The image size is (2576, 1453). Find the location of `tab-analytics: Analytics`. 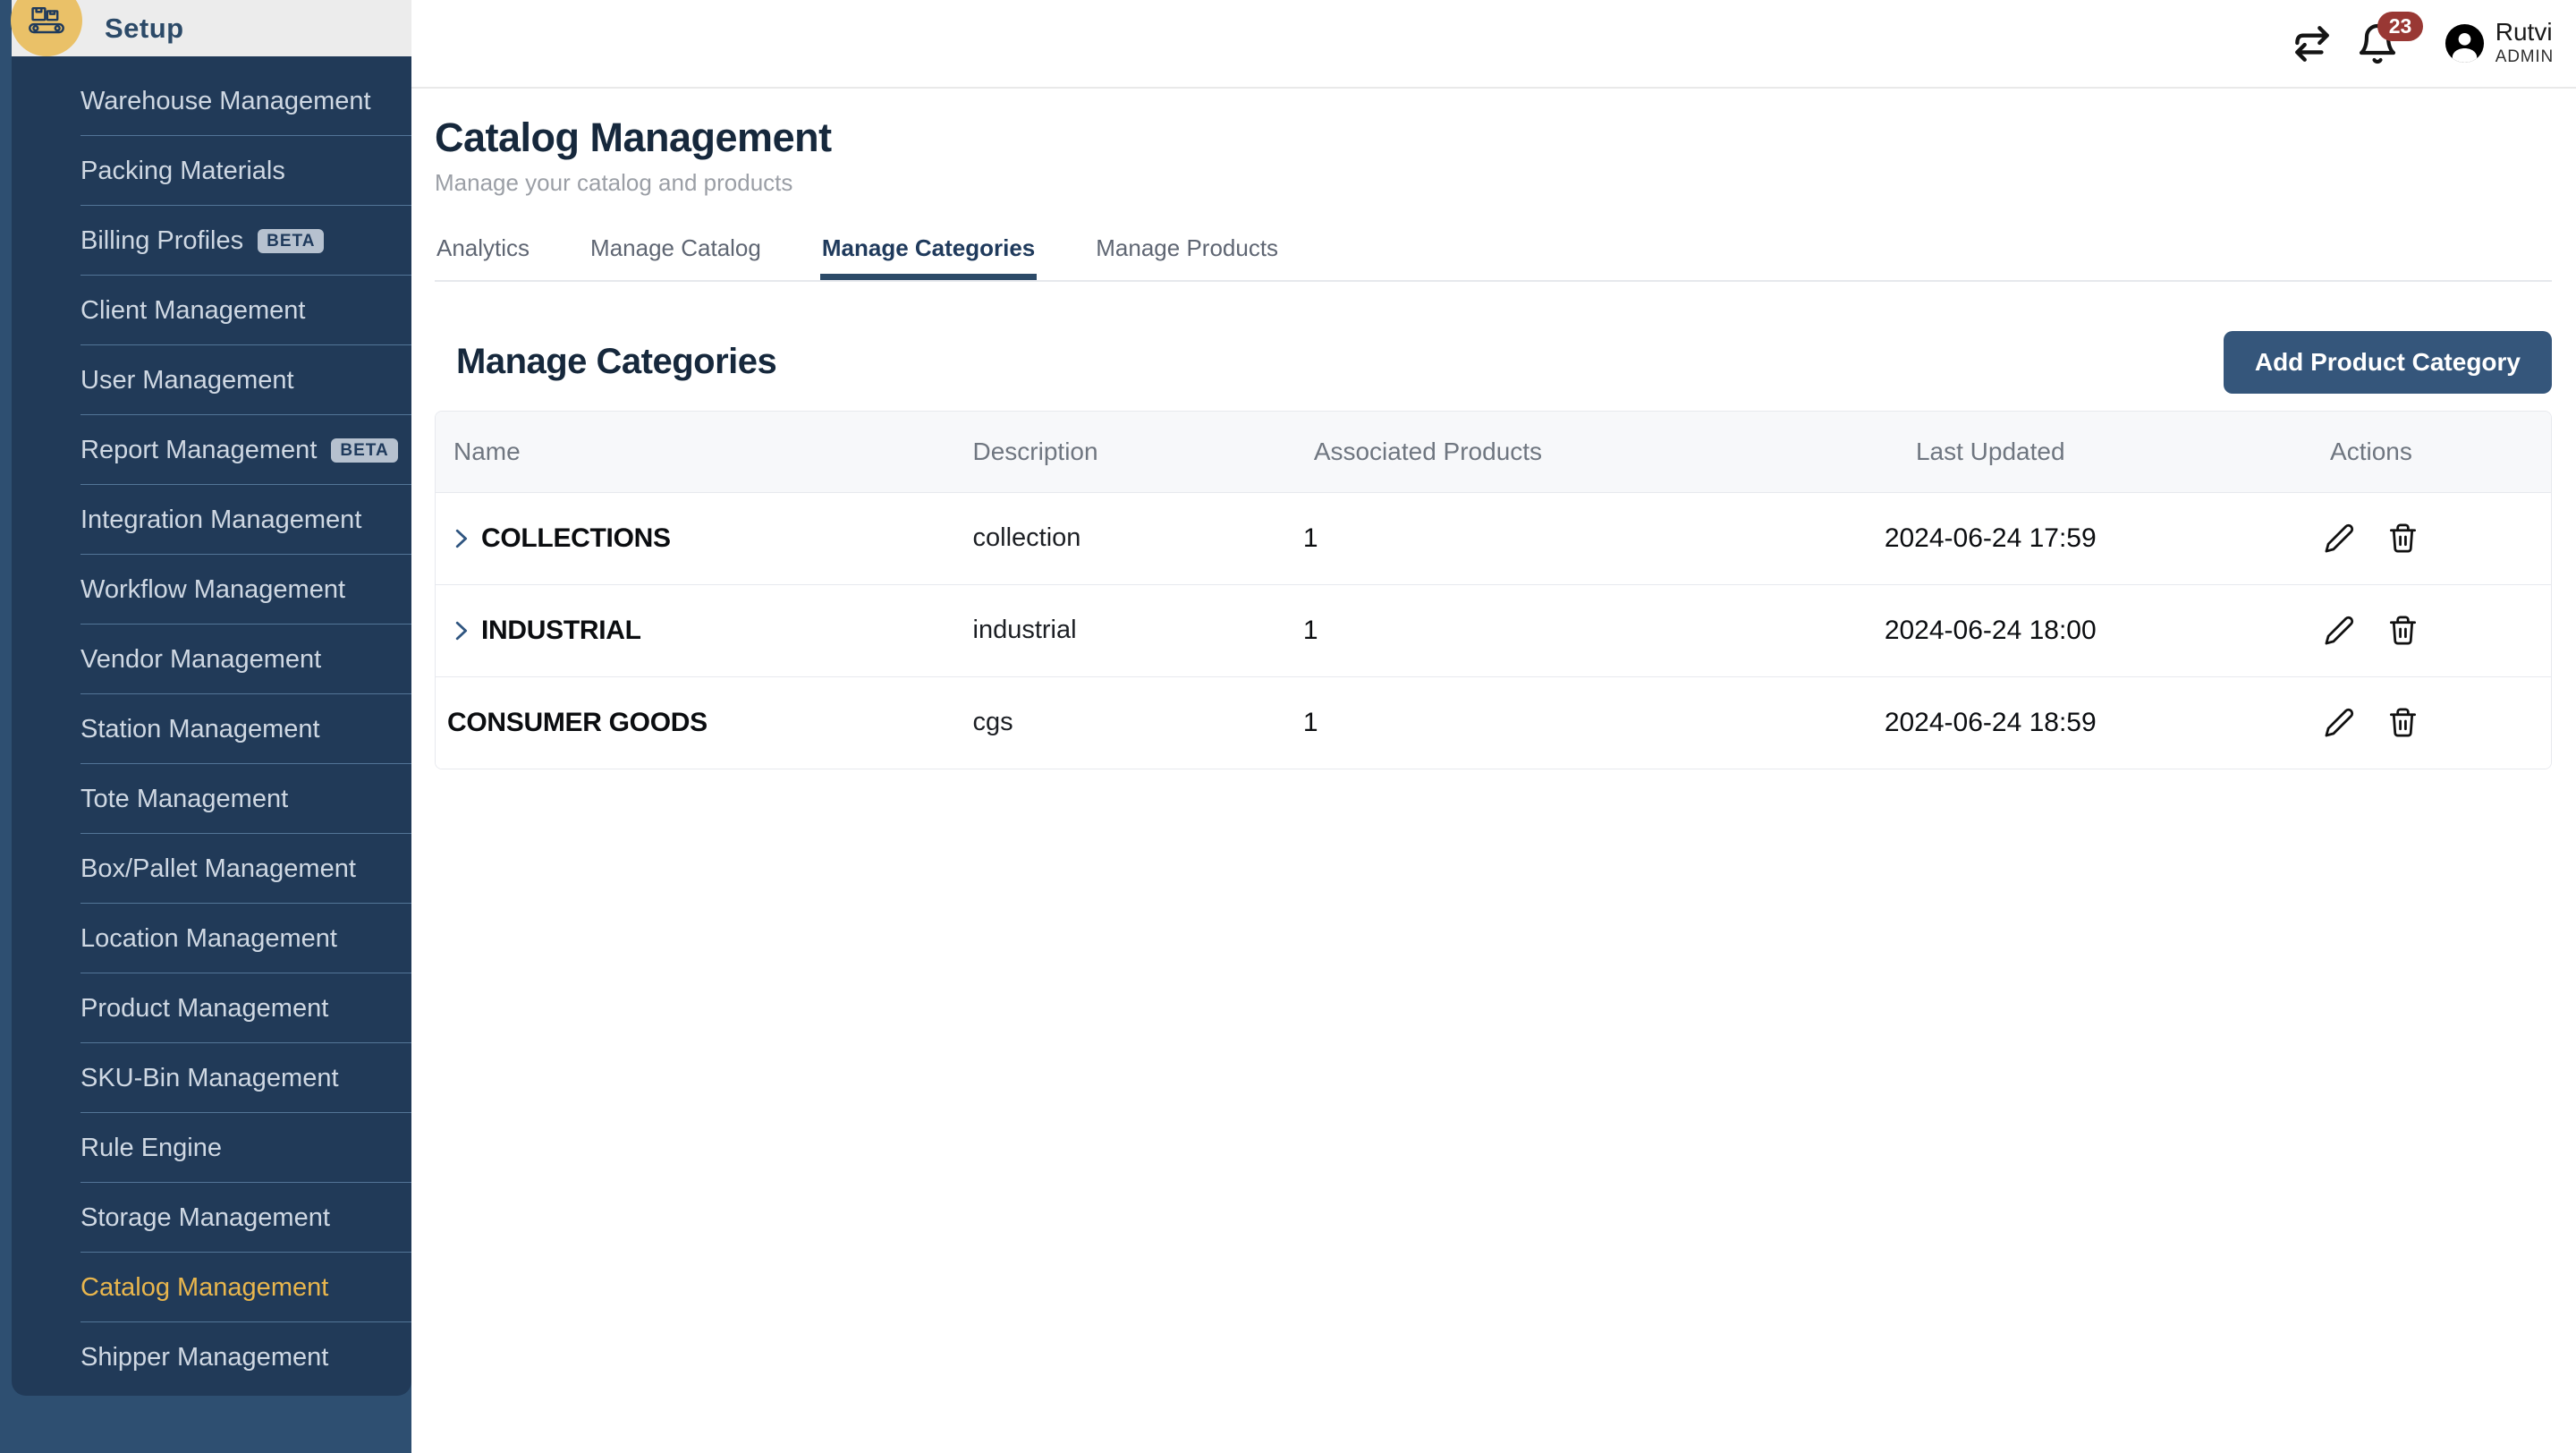

tab-analytics: Analytics is located at coordinates (483, 257).